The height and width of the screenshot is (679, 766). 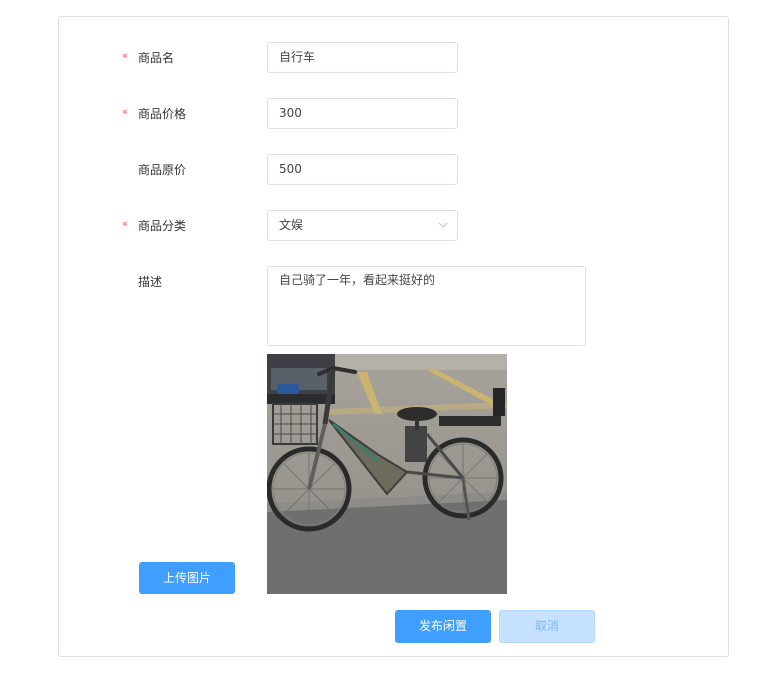 What do you see at coordinates (362, 225) in the screenshot?
I see `category-select: 文娱` at bounding box center [362, 225].